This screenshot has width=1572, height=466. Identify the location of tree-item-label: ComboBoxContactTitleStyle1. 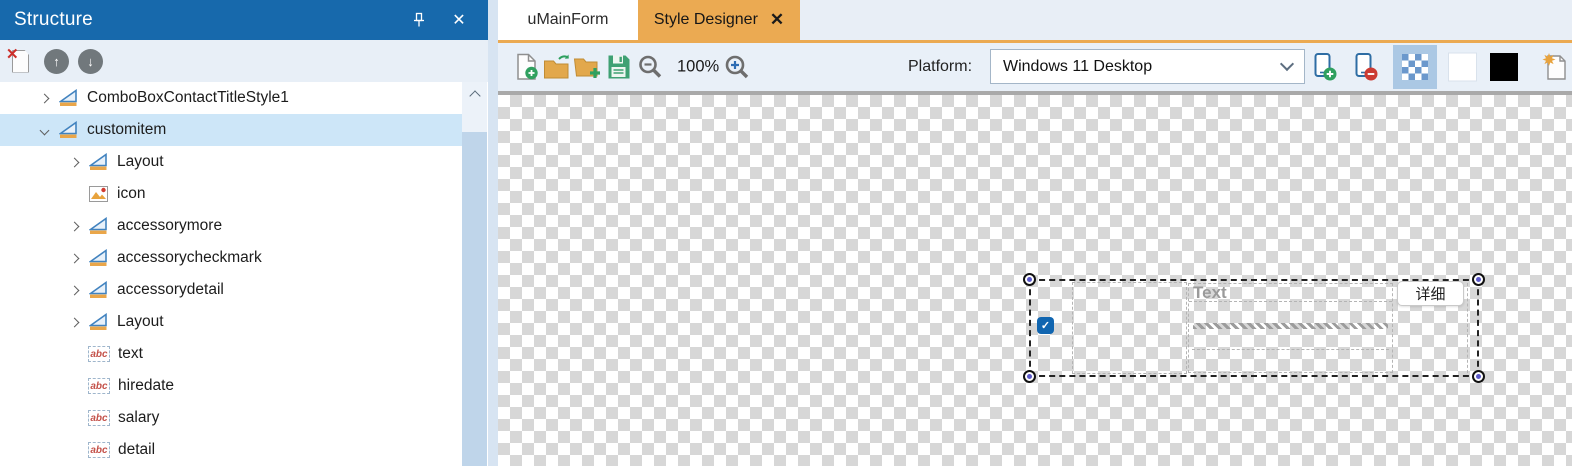
(188, 97).